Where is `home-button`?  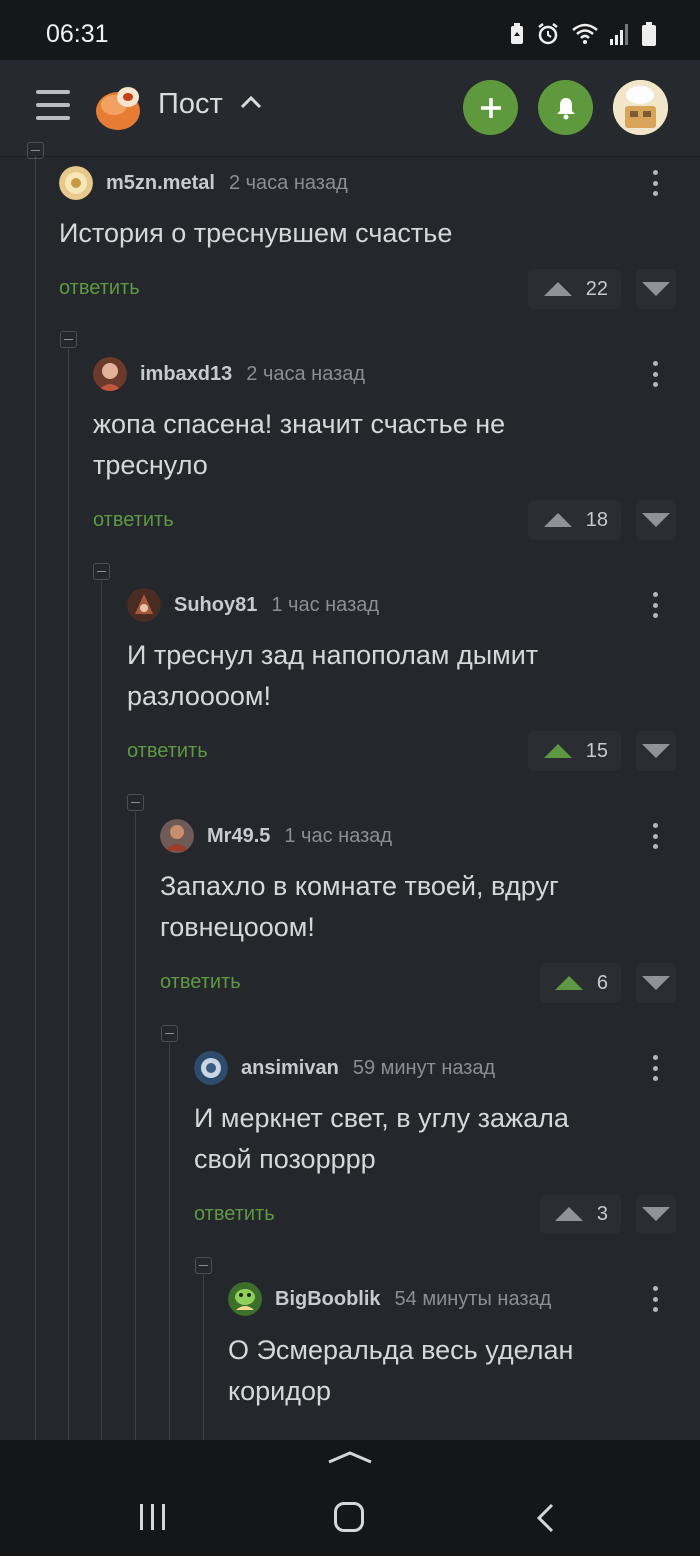 home-button is located at coordinates (349, 1517).